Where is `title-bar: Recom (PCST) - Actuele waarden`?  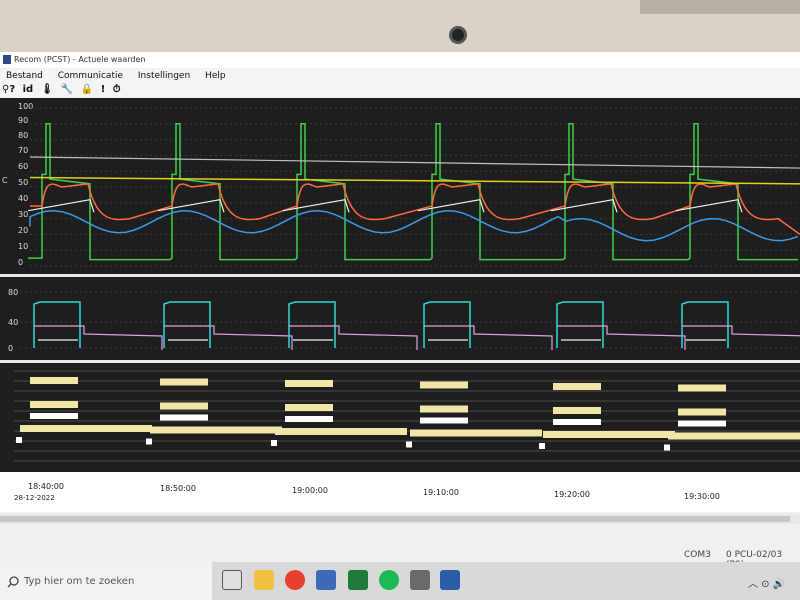
title-bar: Recom (PCST) - Actuele waarden is located at coordinates (400, 60).